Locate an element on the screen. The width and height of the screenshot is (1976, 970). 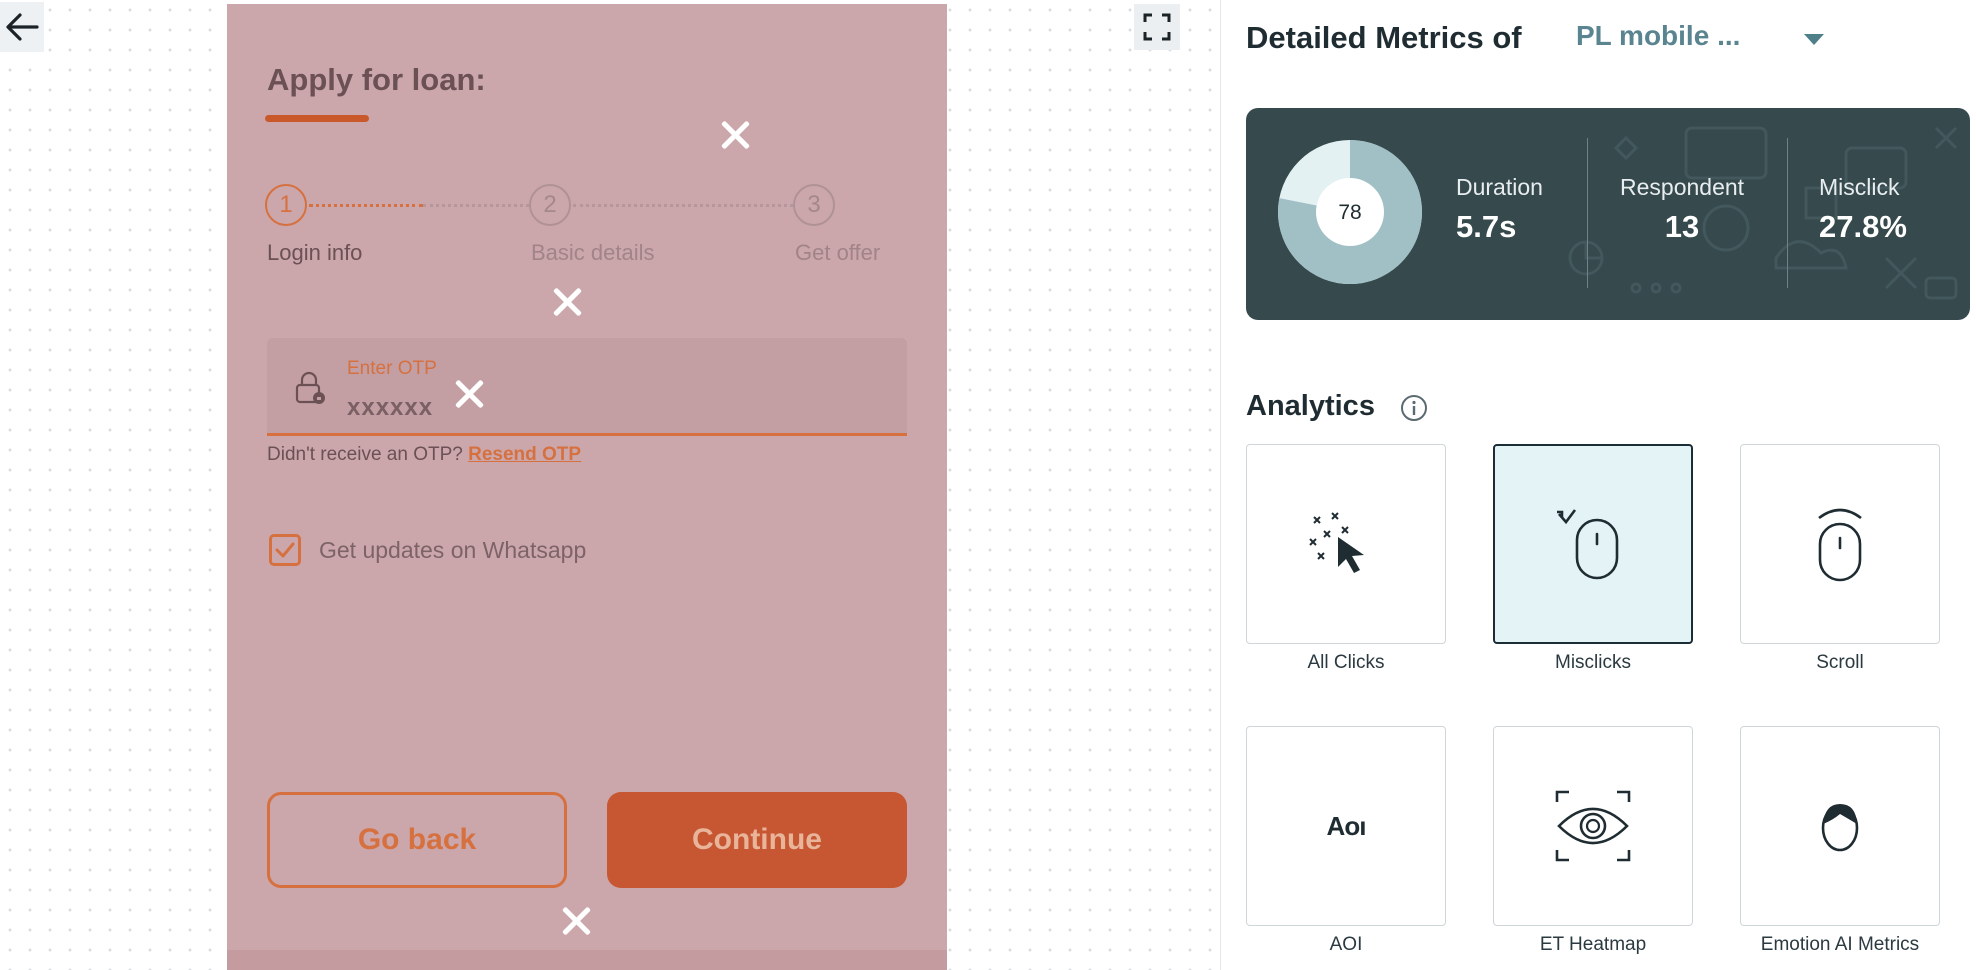
cursor-clicks-icon is located at coordinates (1336, 542).